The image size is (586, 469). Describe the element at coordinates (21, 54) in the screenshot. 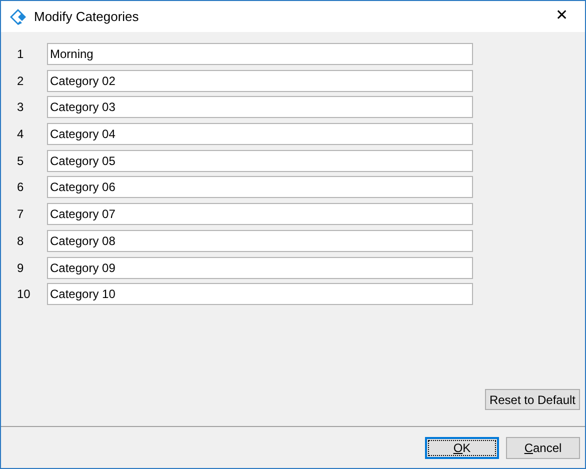

I see `row-number: 1` at that location.